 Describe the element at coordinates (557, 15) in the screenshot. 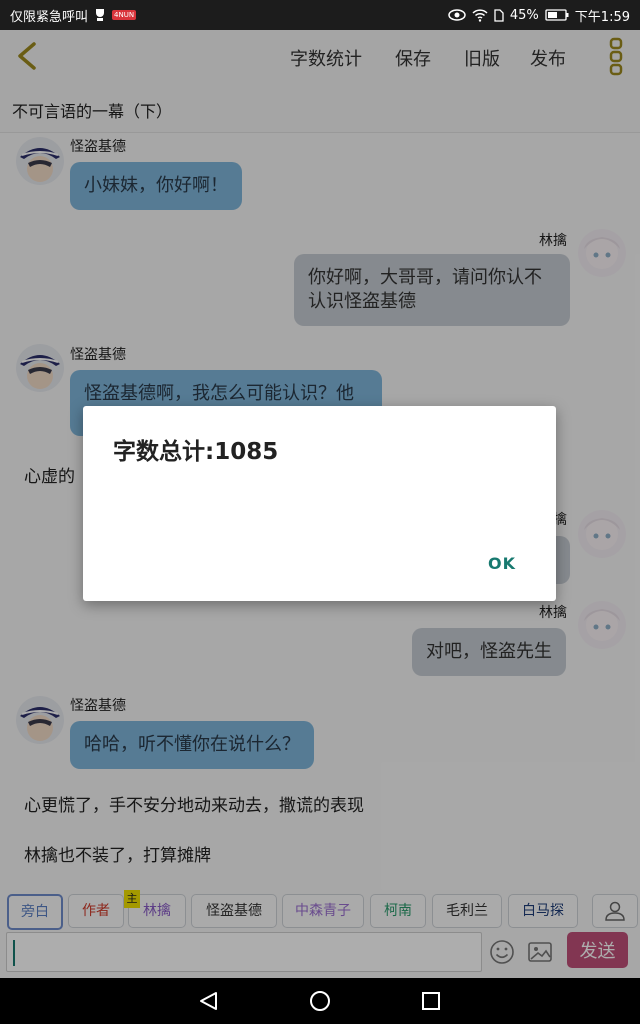

I see `battery-icon` at that location.